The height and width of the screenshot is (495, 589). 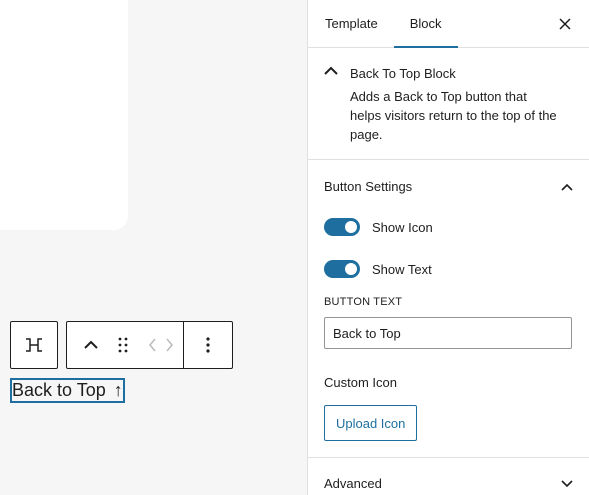 I want to click on tab-template: Template, so click(x=351, y=23).